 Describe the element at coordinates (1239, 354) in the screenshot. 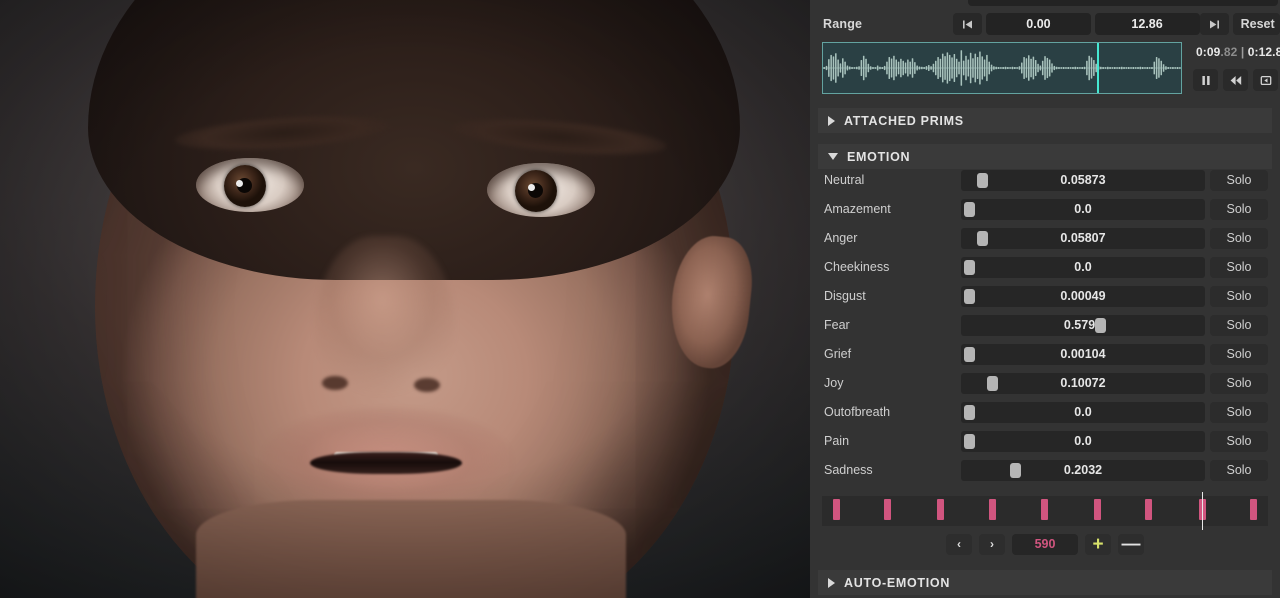

I see `solo-button-grief: Solo` at that location.